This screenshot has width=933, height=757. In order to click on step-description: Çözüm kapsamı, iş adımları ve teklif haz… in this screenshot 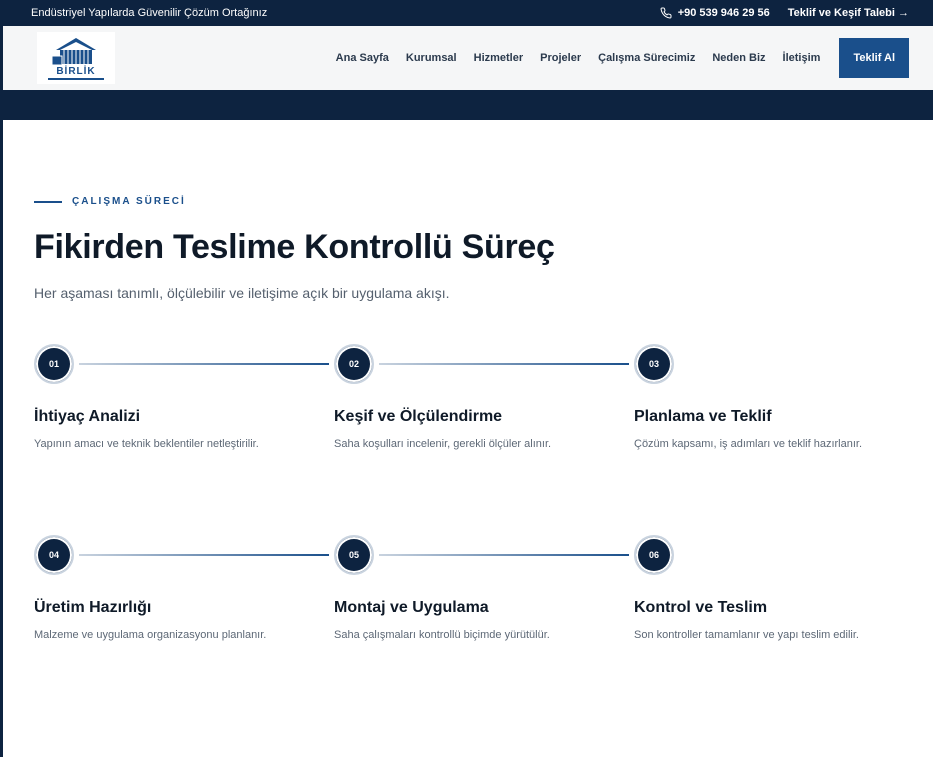, I will do `click(748, 444)`.